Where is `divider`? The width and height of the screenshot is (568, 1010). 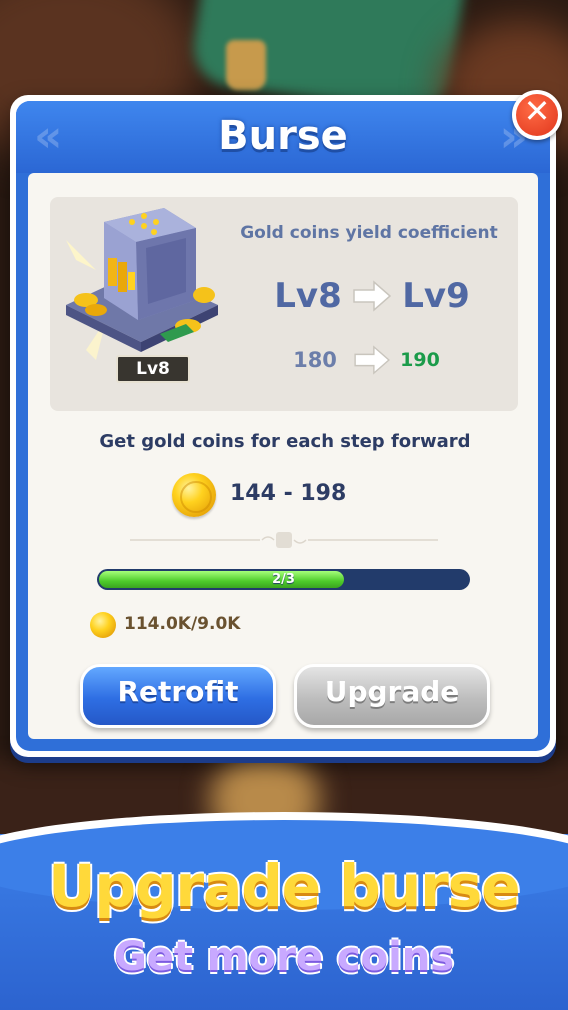
divider is located at coordinates (284, 540).